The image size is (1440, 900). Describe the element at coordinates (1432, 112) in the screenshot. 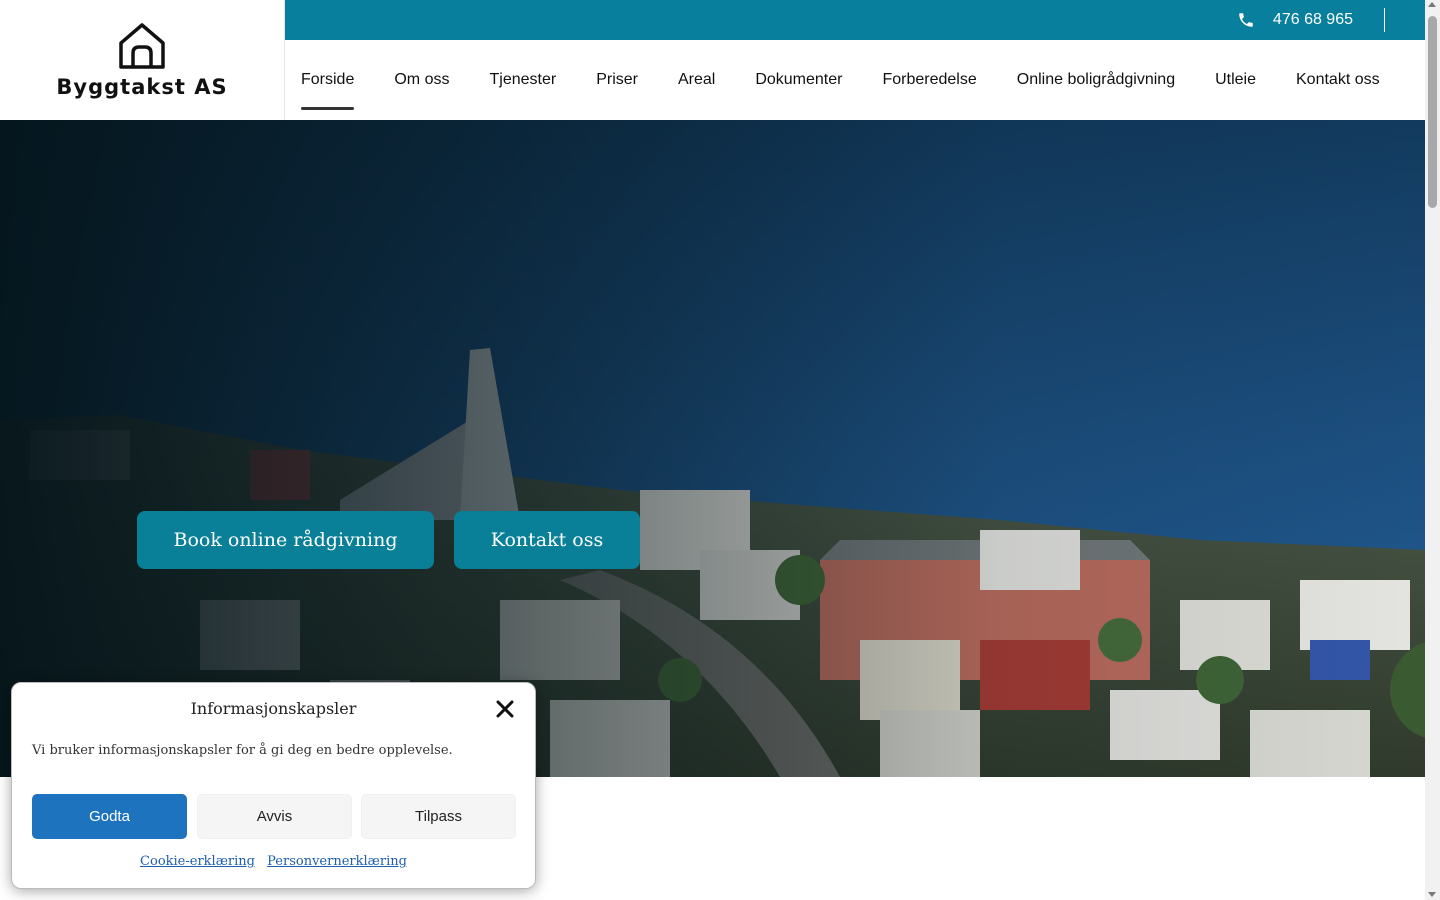

I see `scroll-thumb` at that location.